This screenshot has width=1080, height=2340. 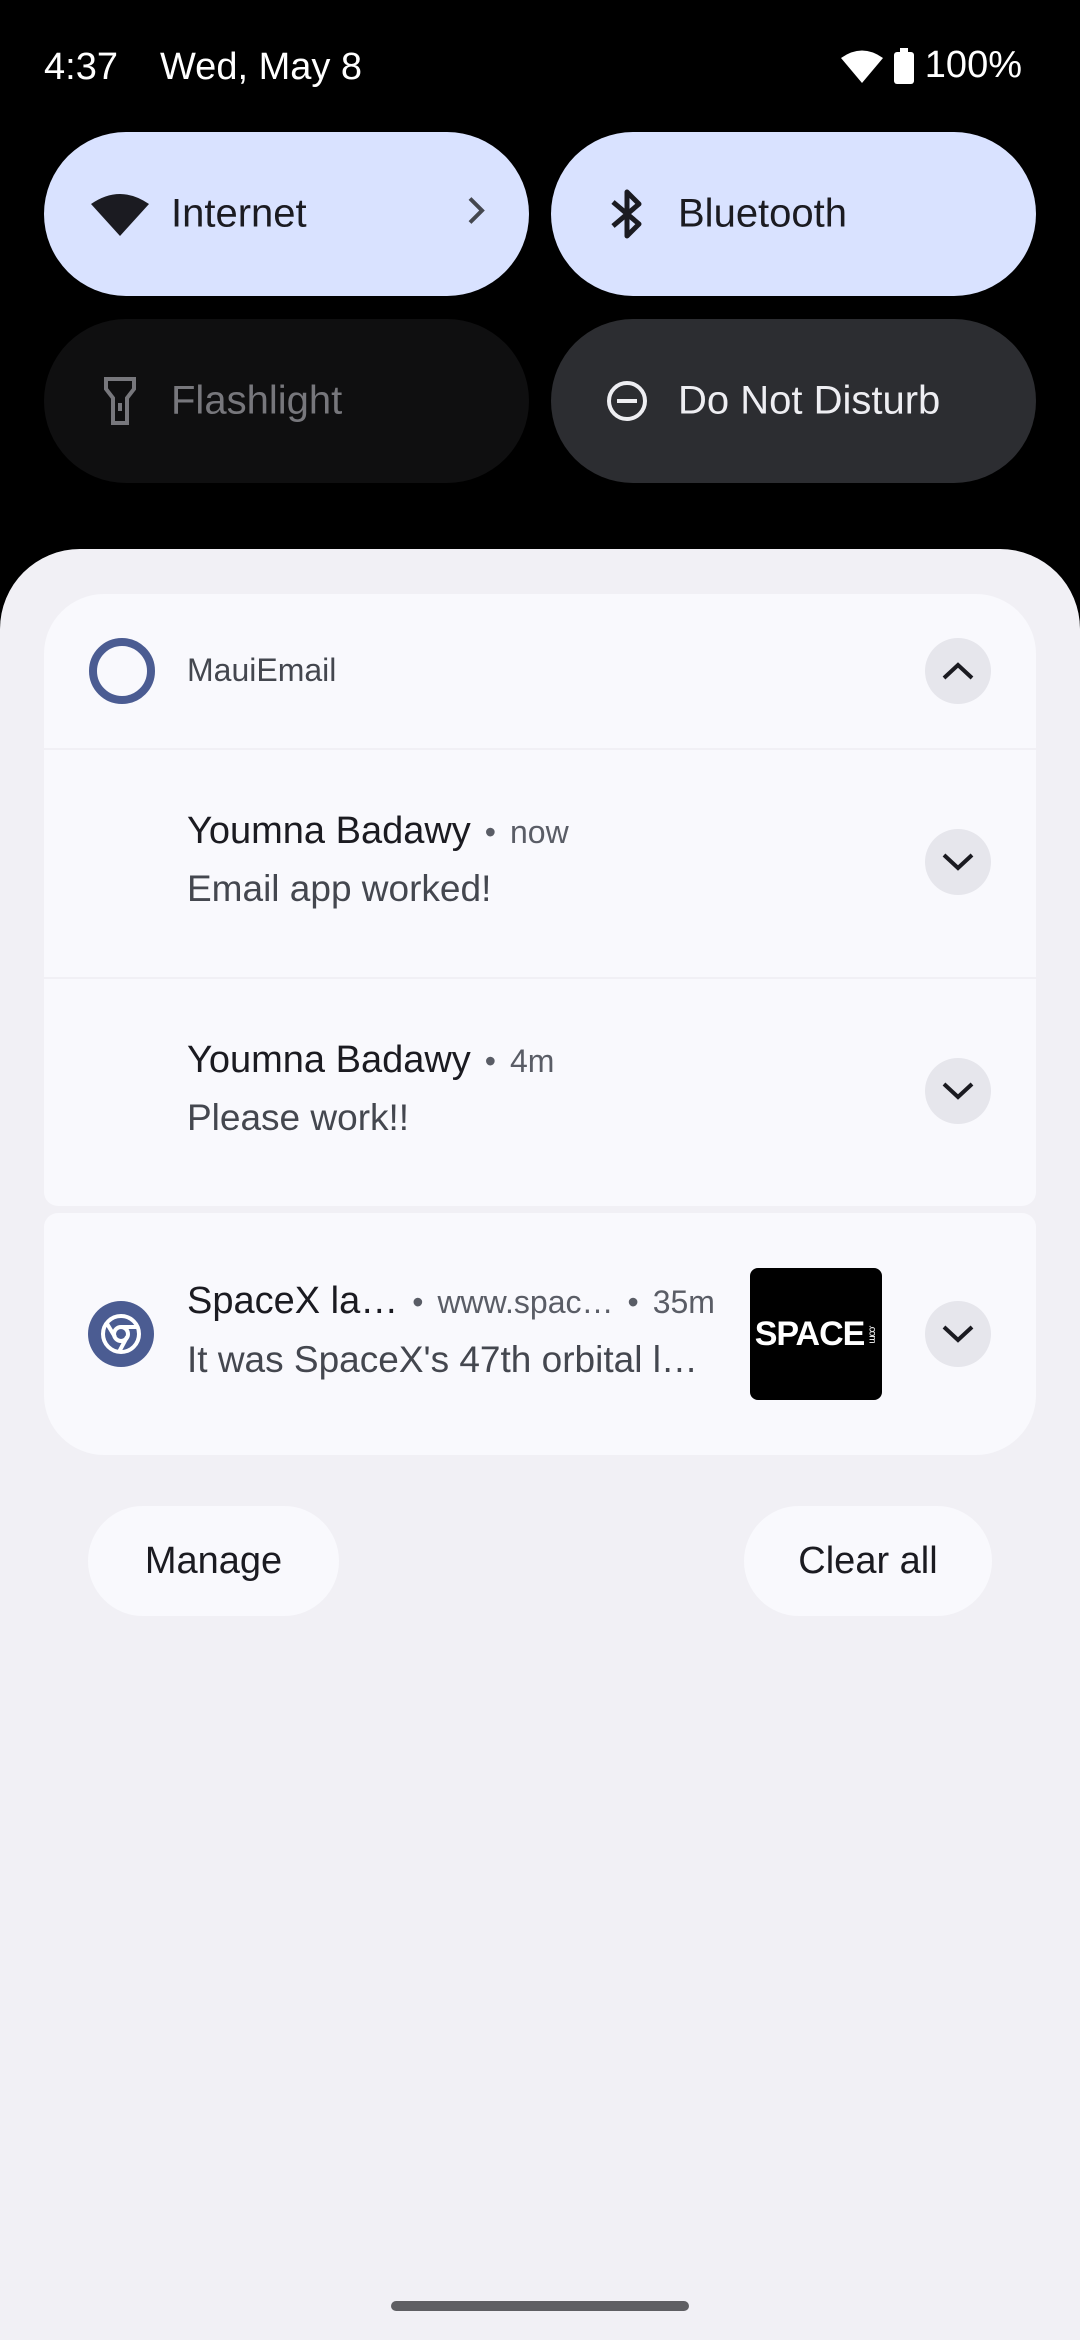 What do you see at coordinates (476, 214) in the screenshot?
I see `chevron-right-icon` at bounding box center [476, 214].